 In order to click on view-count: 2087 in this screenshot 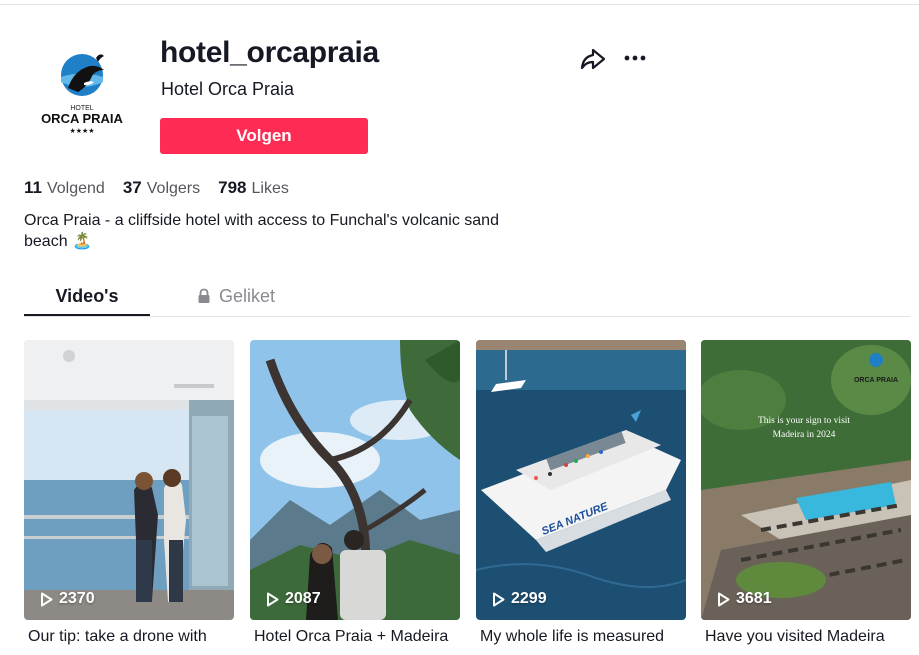, I will do `click(293, 599)`.